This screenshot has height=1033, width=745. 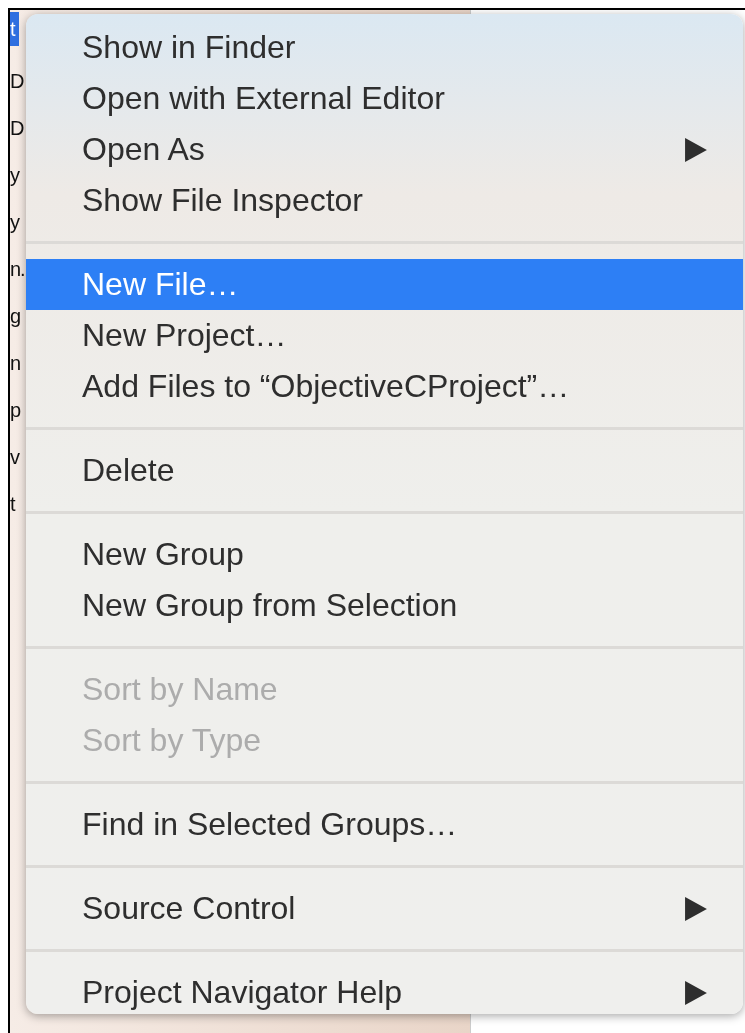 I want to click on file-row: n., so click(x=17, y=269).